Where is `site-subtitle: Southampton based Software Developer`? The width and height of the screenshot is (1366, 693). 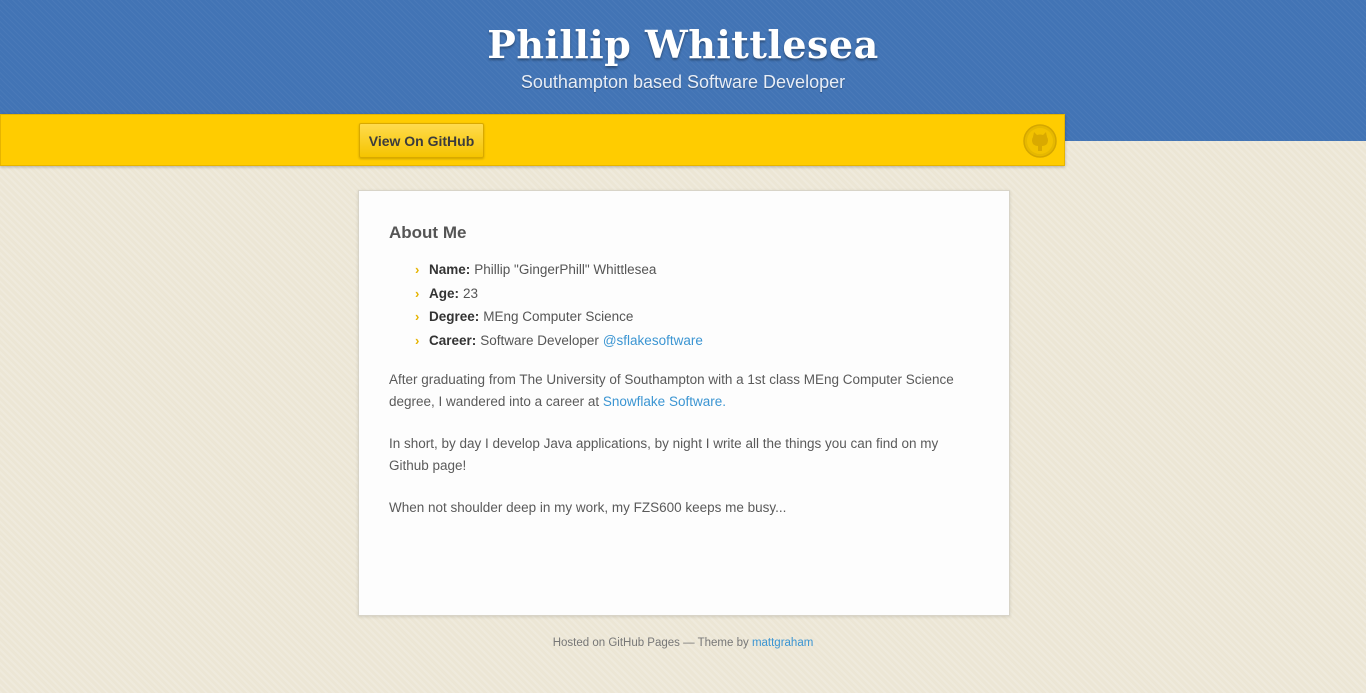
site-subtitle: Southampton based Software Developer is located at coordinates (683, 82).